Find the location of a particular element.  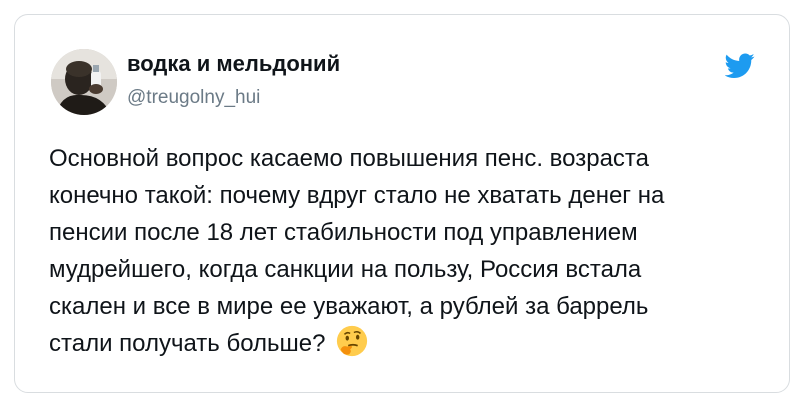

tweet-text-line: стали получать больше? is located at coordinates (187, 343).